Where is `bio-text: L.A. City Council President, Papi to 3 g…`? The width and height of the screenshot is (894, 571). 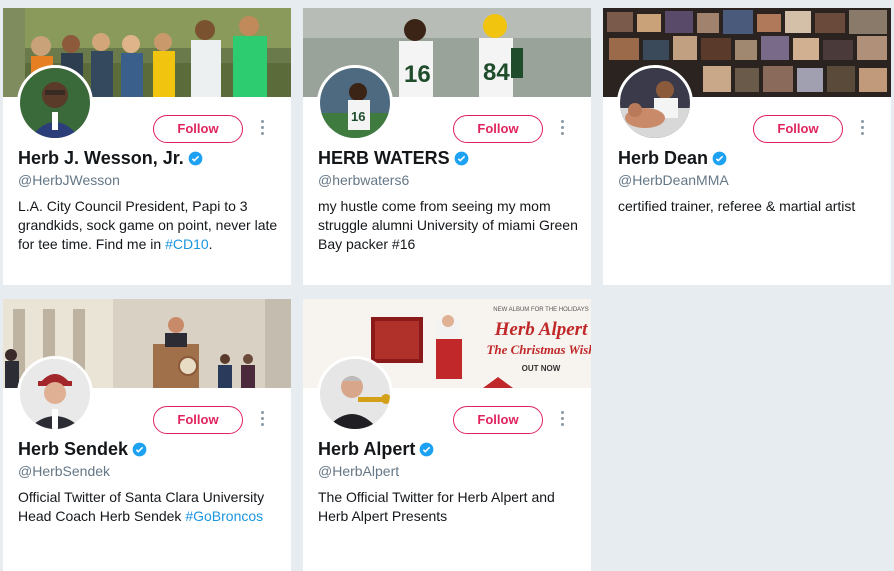 bio-text: L.A. City Council President, Papi to 3 g… is located at coordinates (148, 225).